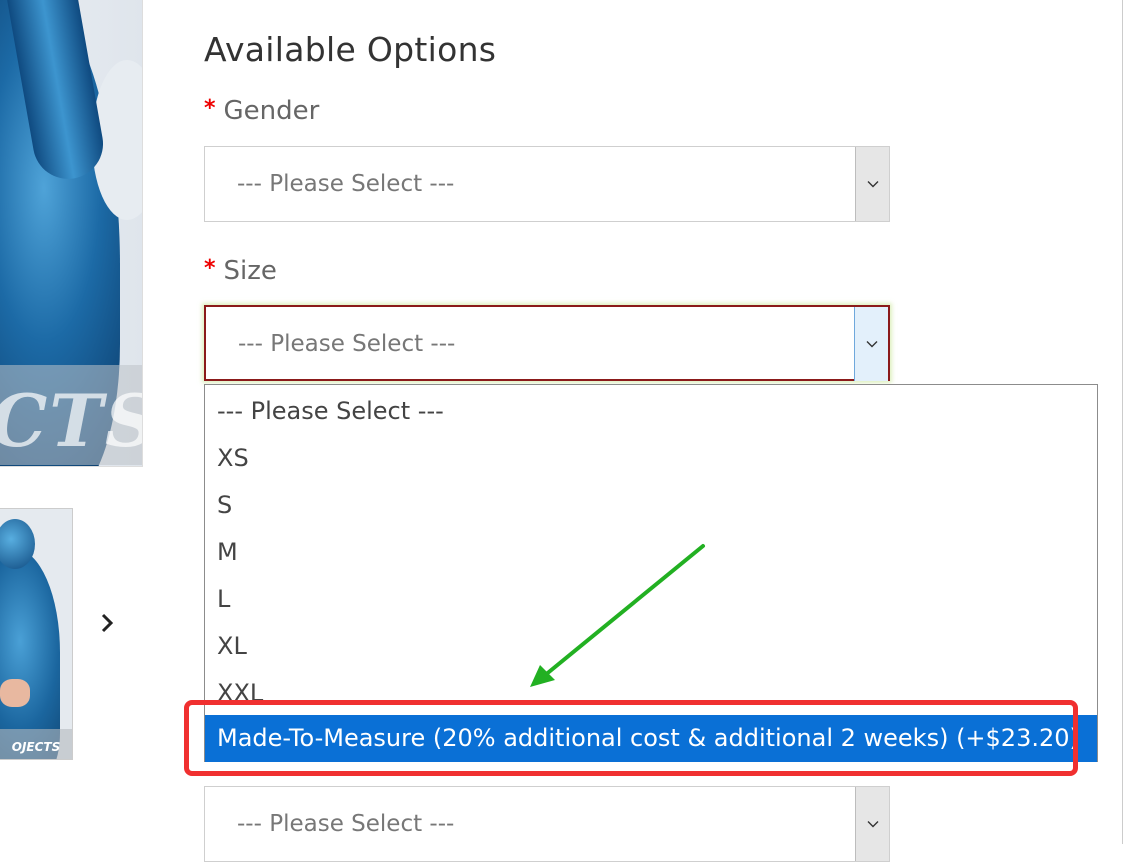 The image size is (1124, 862). What do you see at coordinates (631, 738) in the screenshot?
I see `highlight-box` at bounding box center [631, 738].